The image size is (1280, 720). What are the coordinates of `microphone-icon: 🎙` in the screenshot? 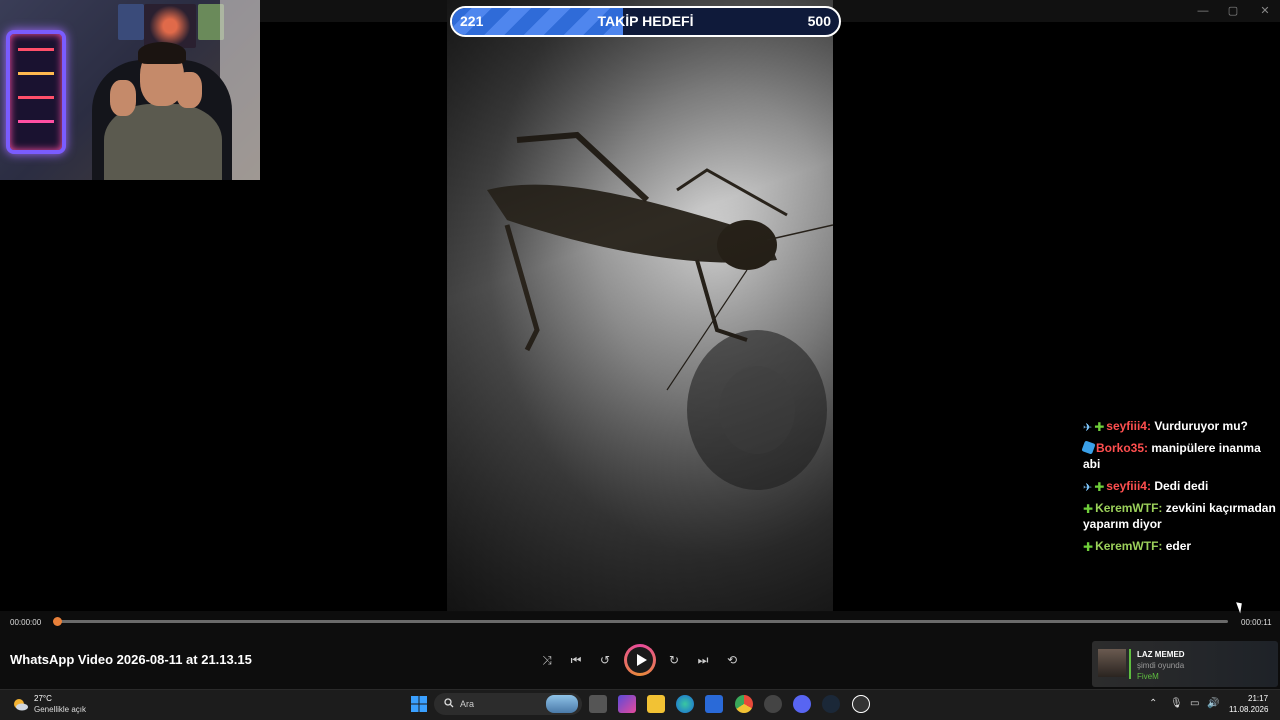 It's located at (1176, 703).